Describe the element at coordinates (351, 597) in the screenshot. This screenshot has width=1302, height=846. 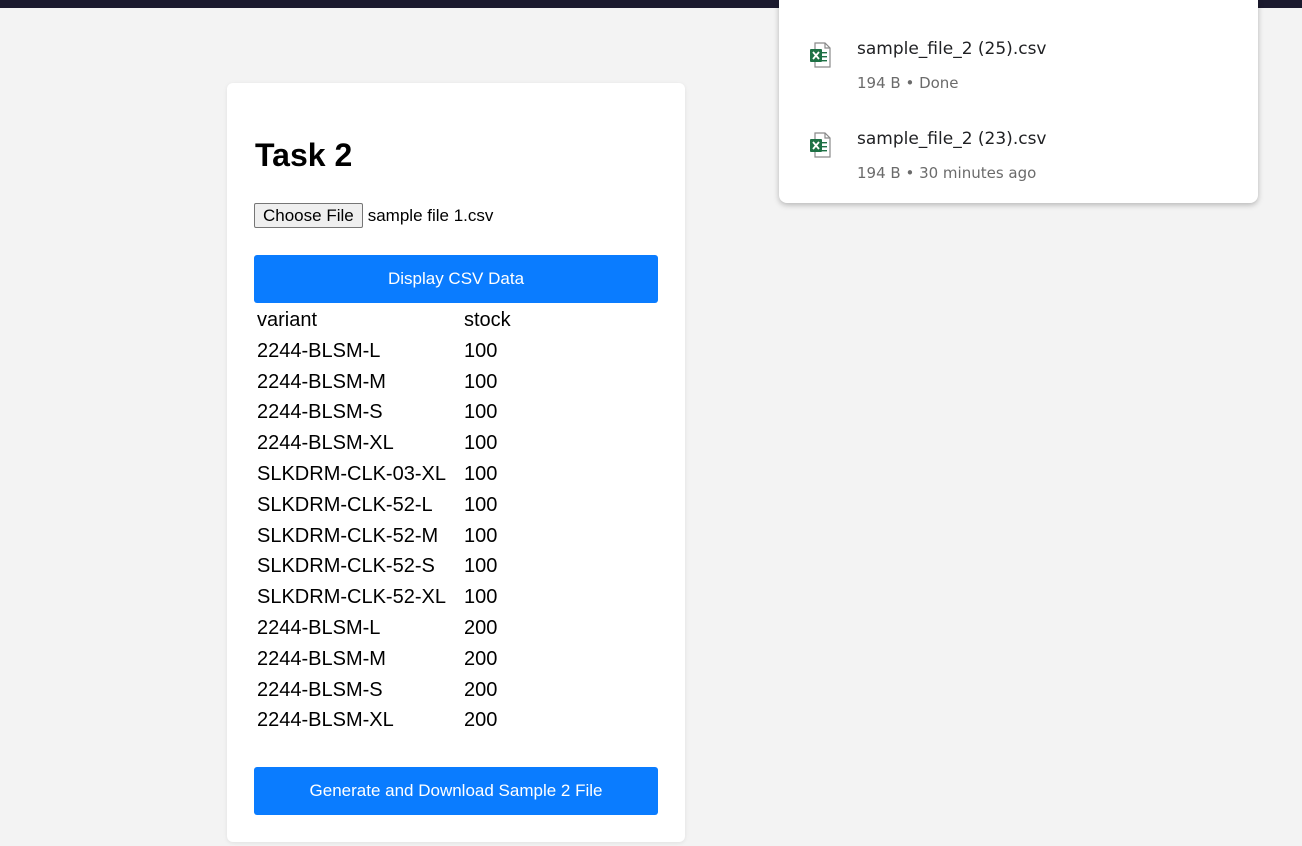
I see `variant-cell: SLKDRM-CLK-52-XL` at that location.